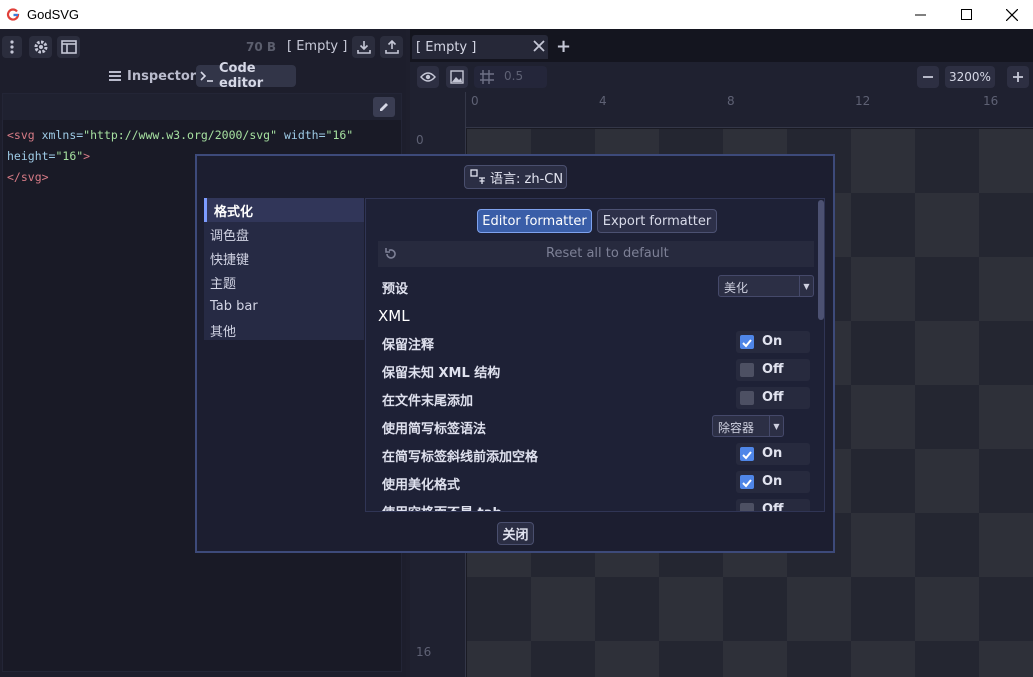 Image resolution: width=1033 pixels, height=677 pixels. I want to click on setting-row: 使用空格而不是 tab Off, so click(596, 504).